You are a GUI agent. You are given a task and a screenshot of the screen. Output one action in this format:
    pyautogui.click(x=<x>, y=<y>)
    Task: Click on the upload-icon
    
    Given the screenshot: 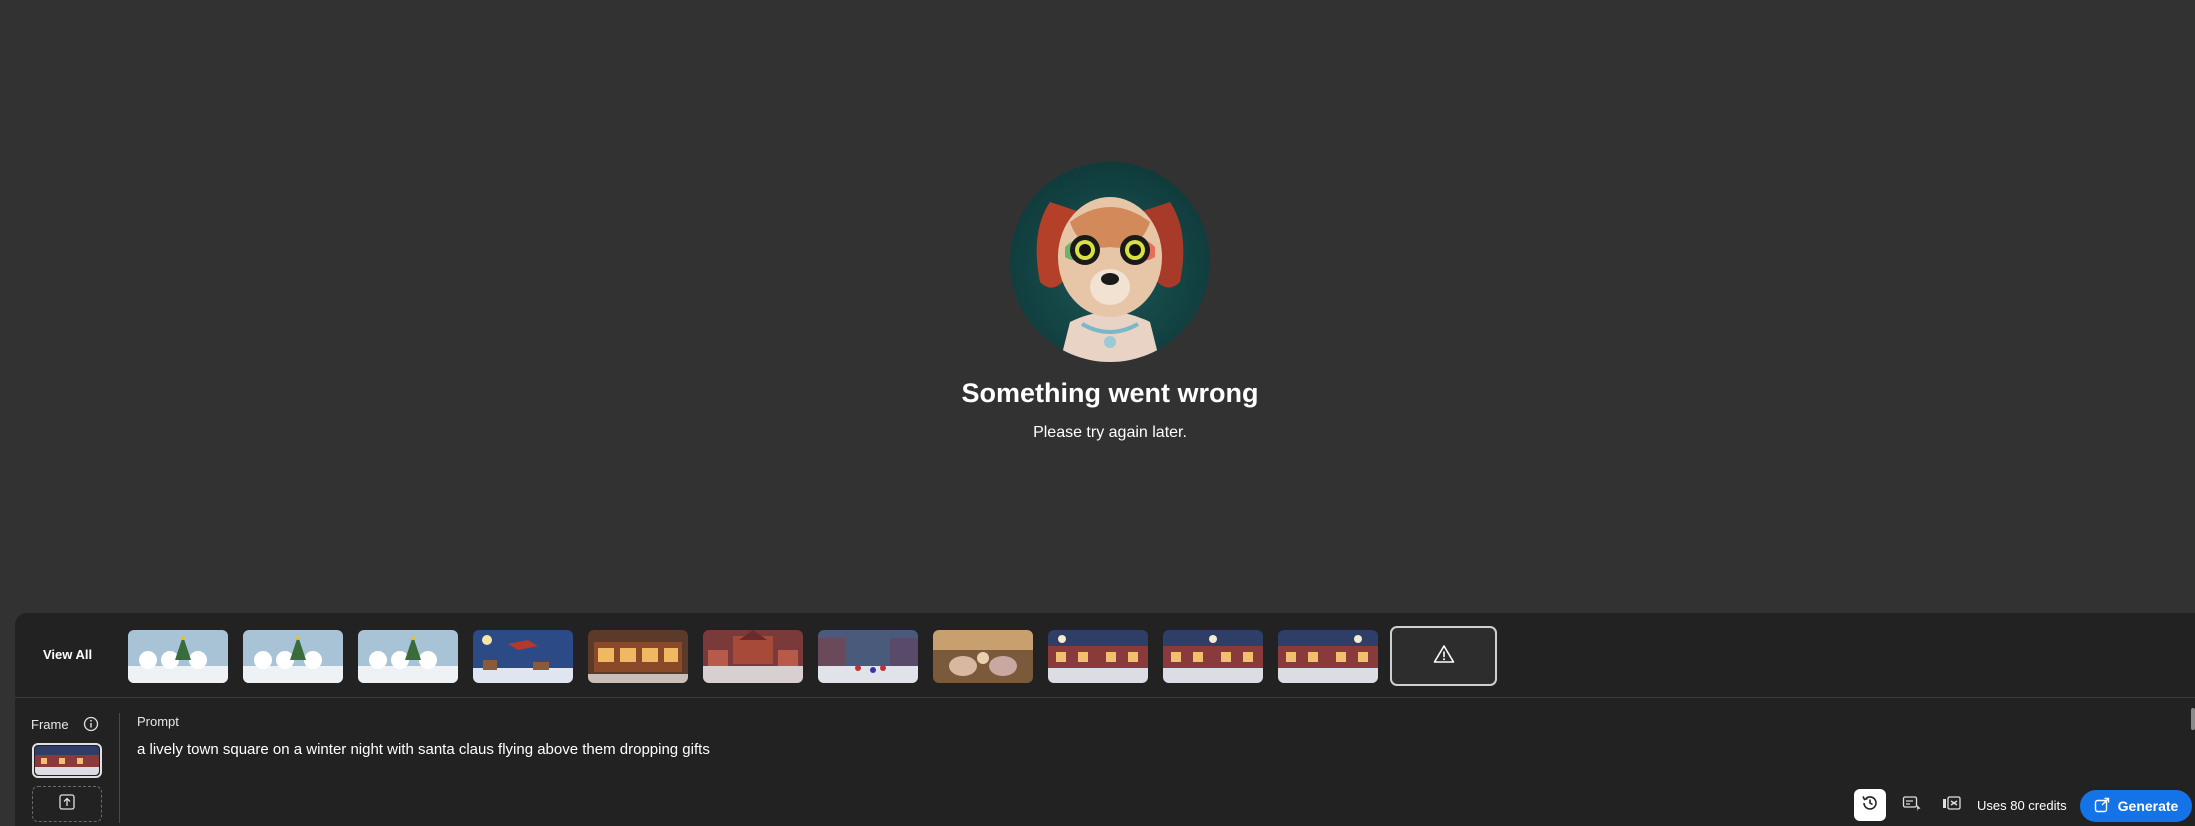 What is the action you would take?
    pyautogui.click(x=67, y=804)
    